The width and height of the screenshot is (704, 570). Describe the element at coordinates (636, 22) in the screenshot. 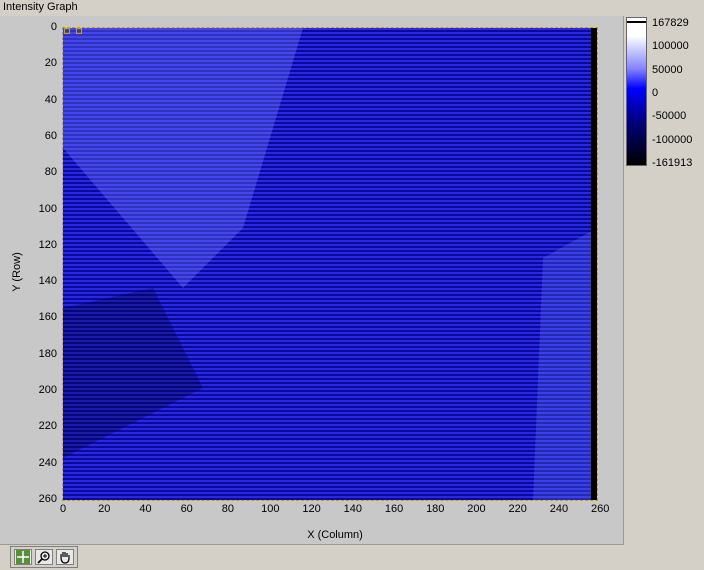

I see `scale-max-marker` at that location.